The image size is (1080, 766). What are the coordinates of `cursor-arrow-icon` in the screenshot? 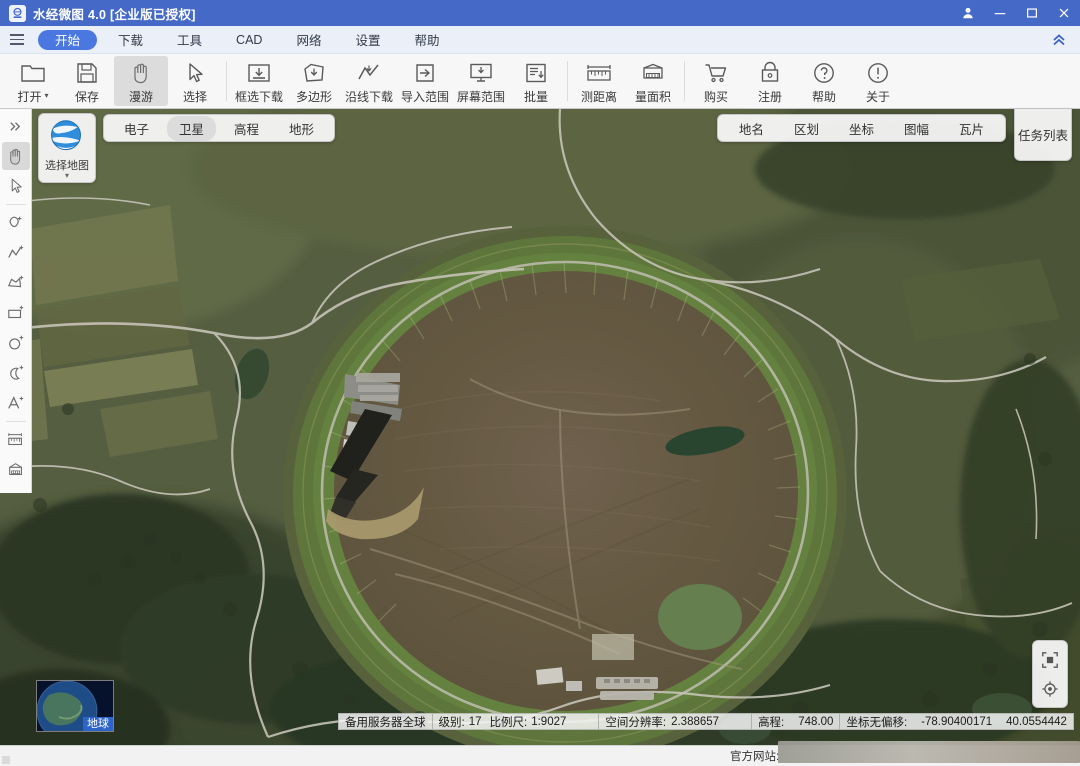 It's located at (16, 186).